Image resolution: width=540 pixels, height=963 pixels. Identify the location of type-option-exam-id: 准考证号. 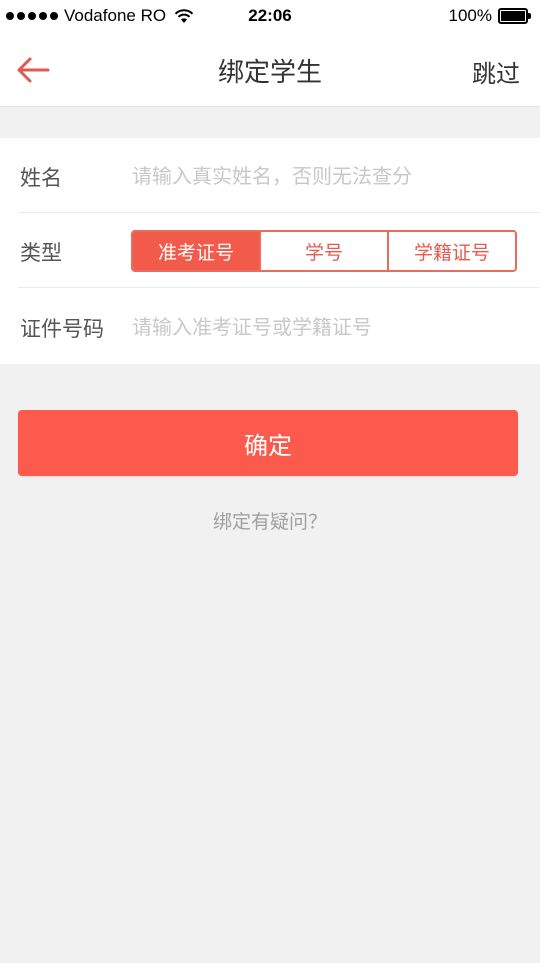
(197, 251).